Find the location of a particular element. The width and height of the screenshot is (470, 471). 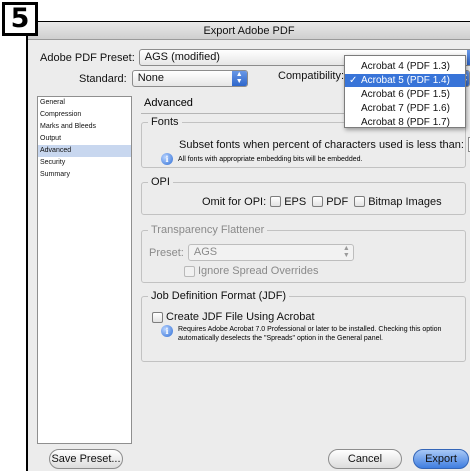

menu-item-acrobat-6: Acrobat 6 (PDF 1.5) is located at coordinates (405, 94).